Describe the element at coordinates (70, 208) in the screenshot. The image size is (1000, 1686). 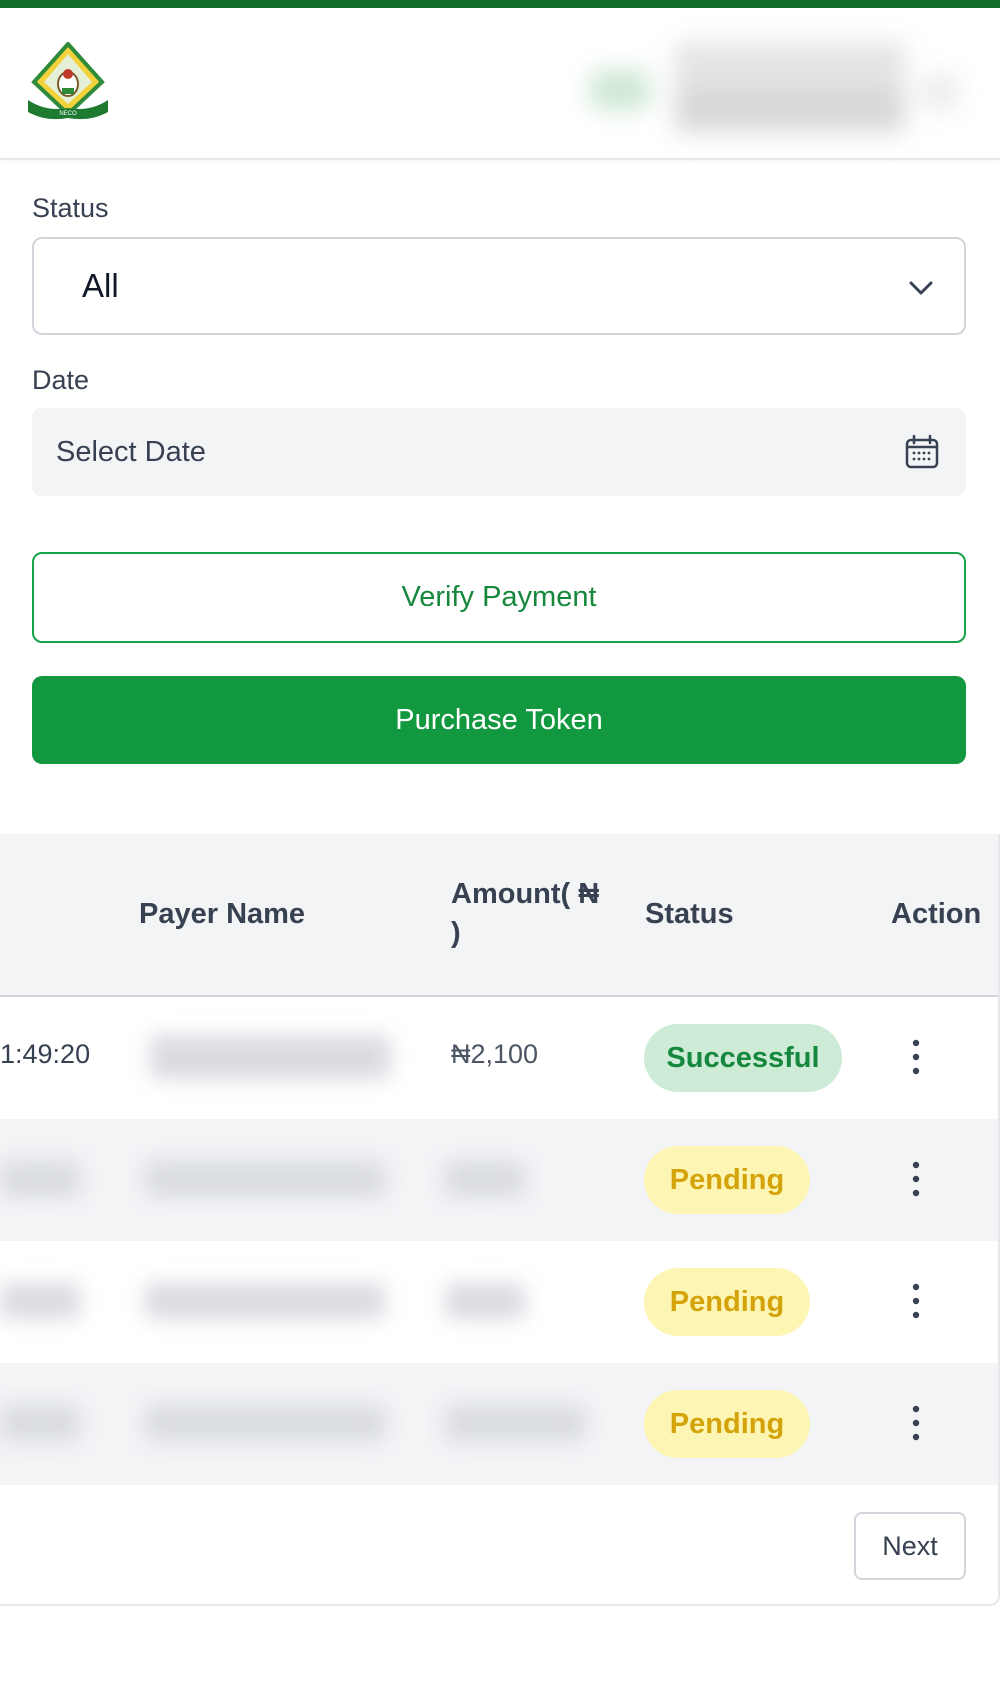
I see `status-filter-label: Status` at that location.